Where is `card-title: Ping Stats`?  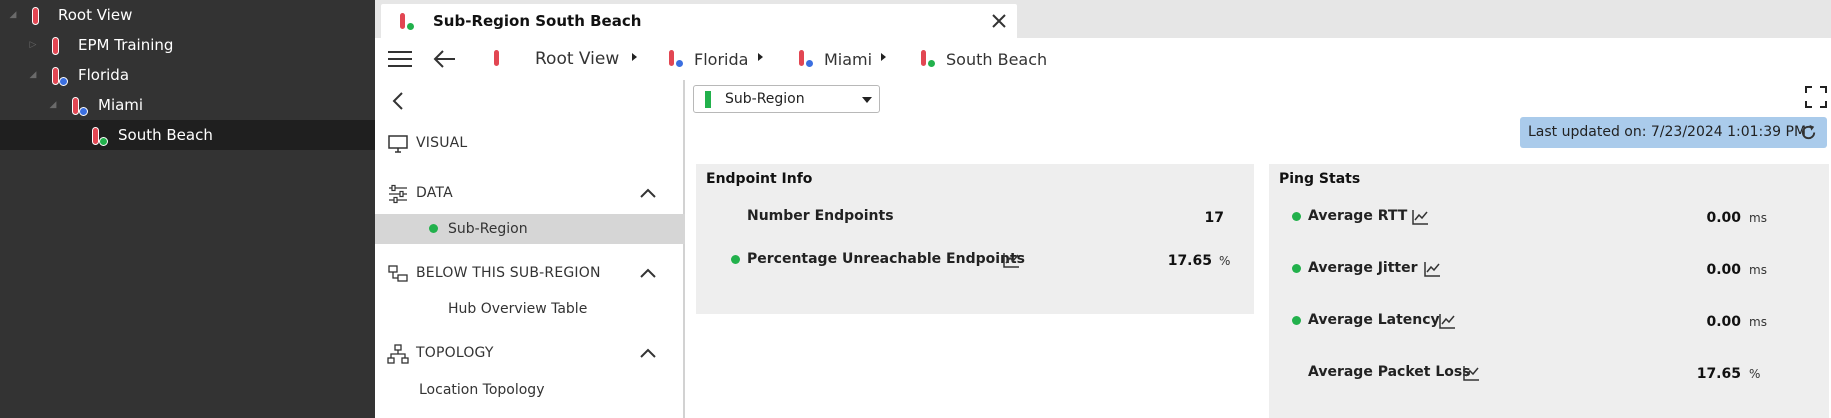
card-title: Ping Stats is located at coordinates (1320, 179).